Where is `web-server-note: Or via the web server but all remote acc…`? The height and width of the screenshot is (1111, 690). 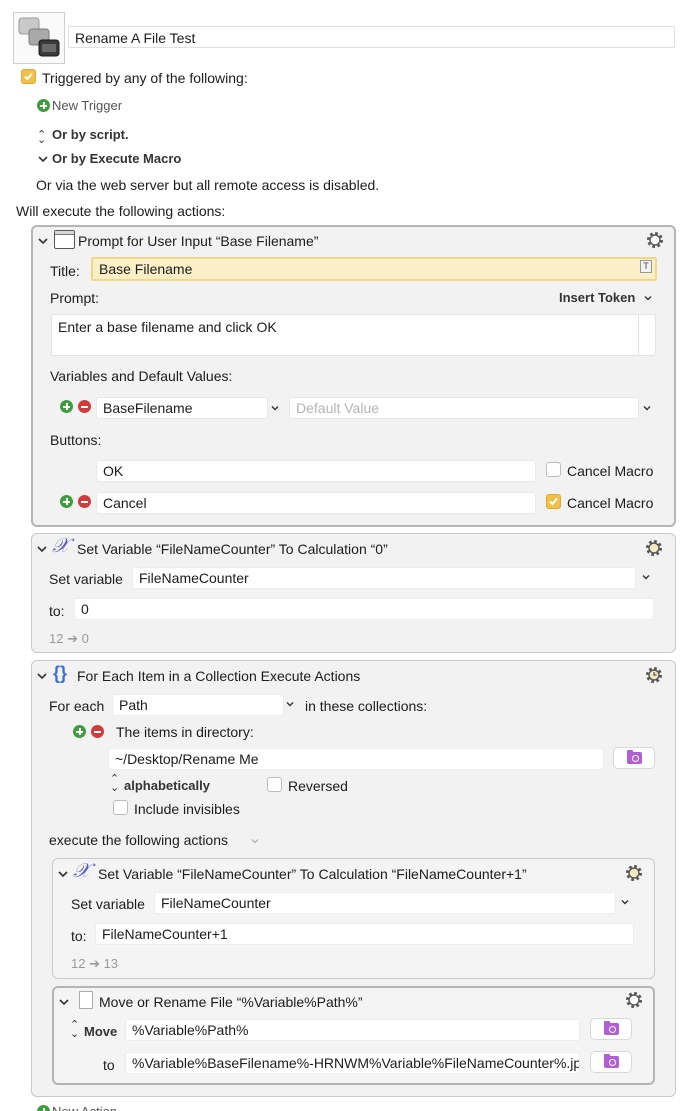
web-server-note: Or via the web server but all remote acc… is located at coordinates (208, 185).